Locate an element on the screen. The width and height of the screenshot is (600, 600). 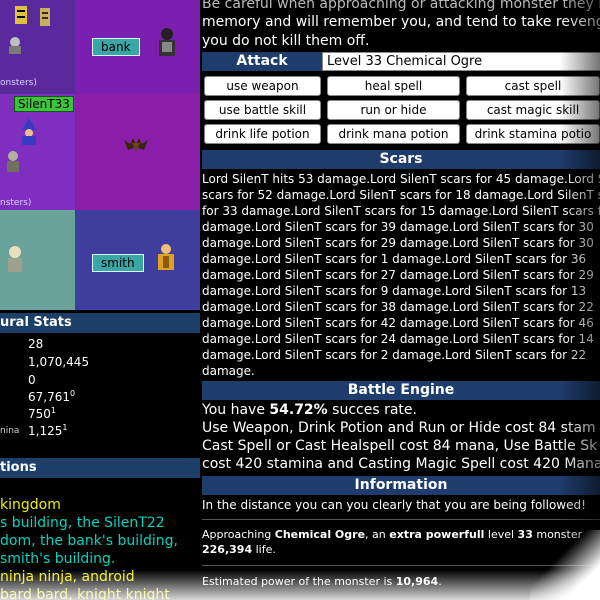
stat-number: 28 is located at coordinates (36, 344).